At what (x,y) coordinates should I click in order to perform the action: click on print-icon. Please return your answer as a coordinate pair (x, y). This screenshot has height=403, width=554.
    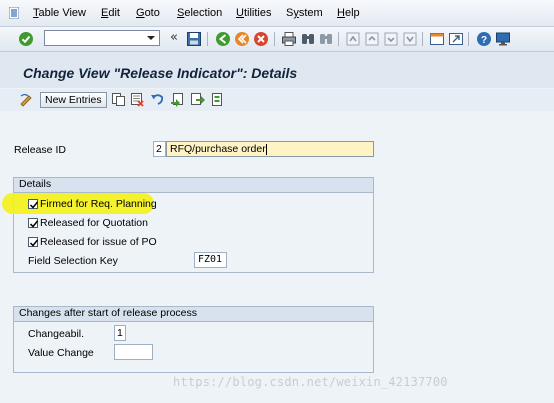
    Looking at the image, I should click on (289, 39).